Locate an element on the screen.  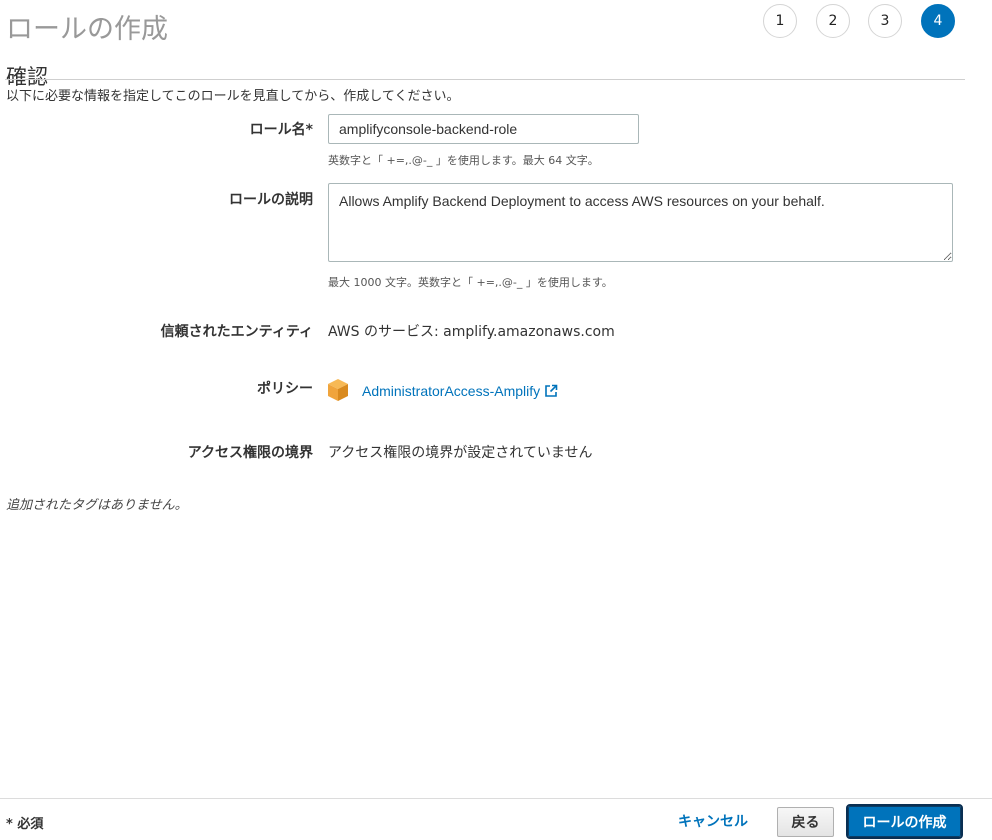
role-description-hint: 最大 1000 文字。英数字と「 +=,.@-_ 」を使用します。 is located at coordinates (470, 282).